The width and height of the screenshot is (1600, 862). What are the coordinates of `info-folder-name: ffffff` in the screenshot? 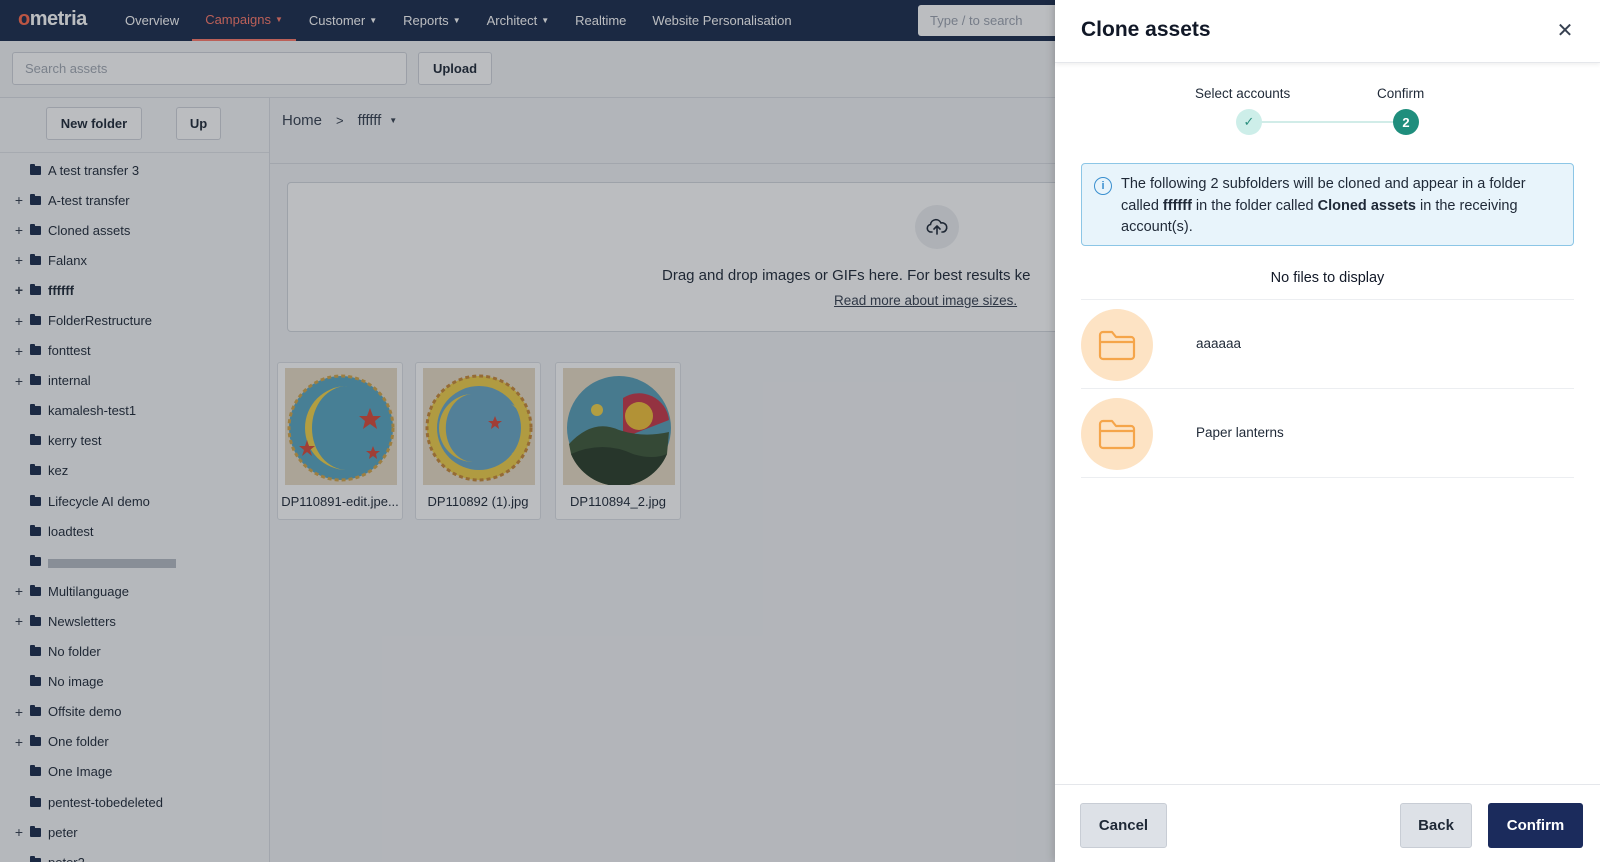 It's located at (1177, 205).